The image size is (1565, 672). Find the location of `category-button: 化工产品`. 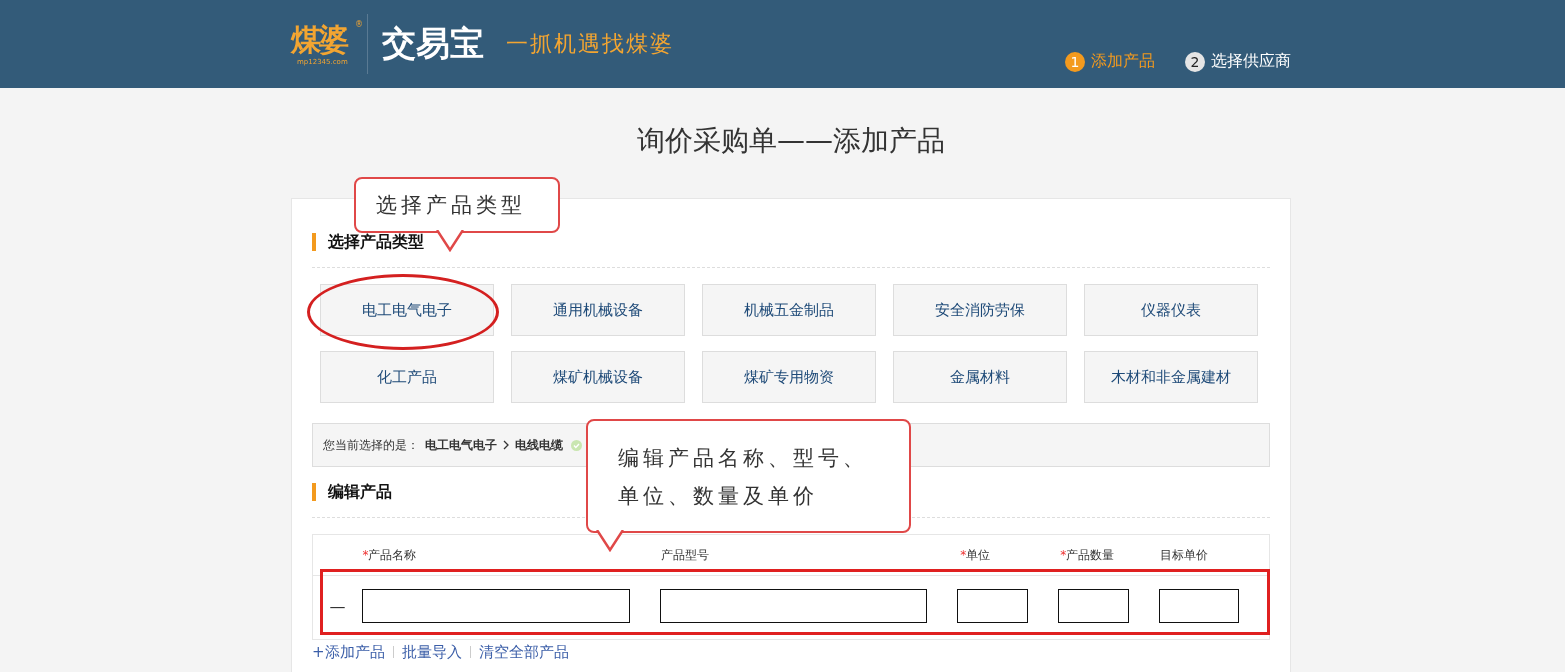

category-button: 化工产品 is located at coordinates (407, 377).